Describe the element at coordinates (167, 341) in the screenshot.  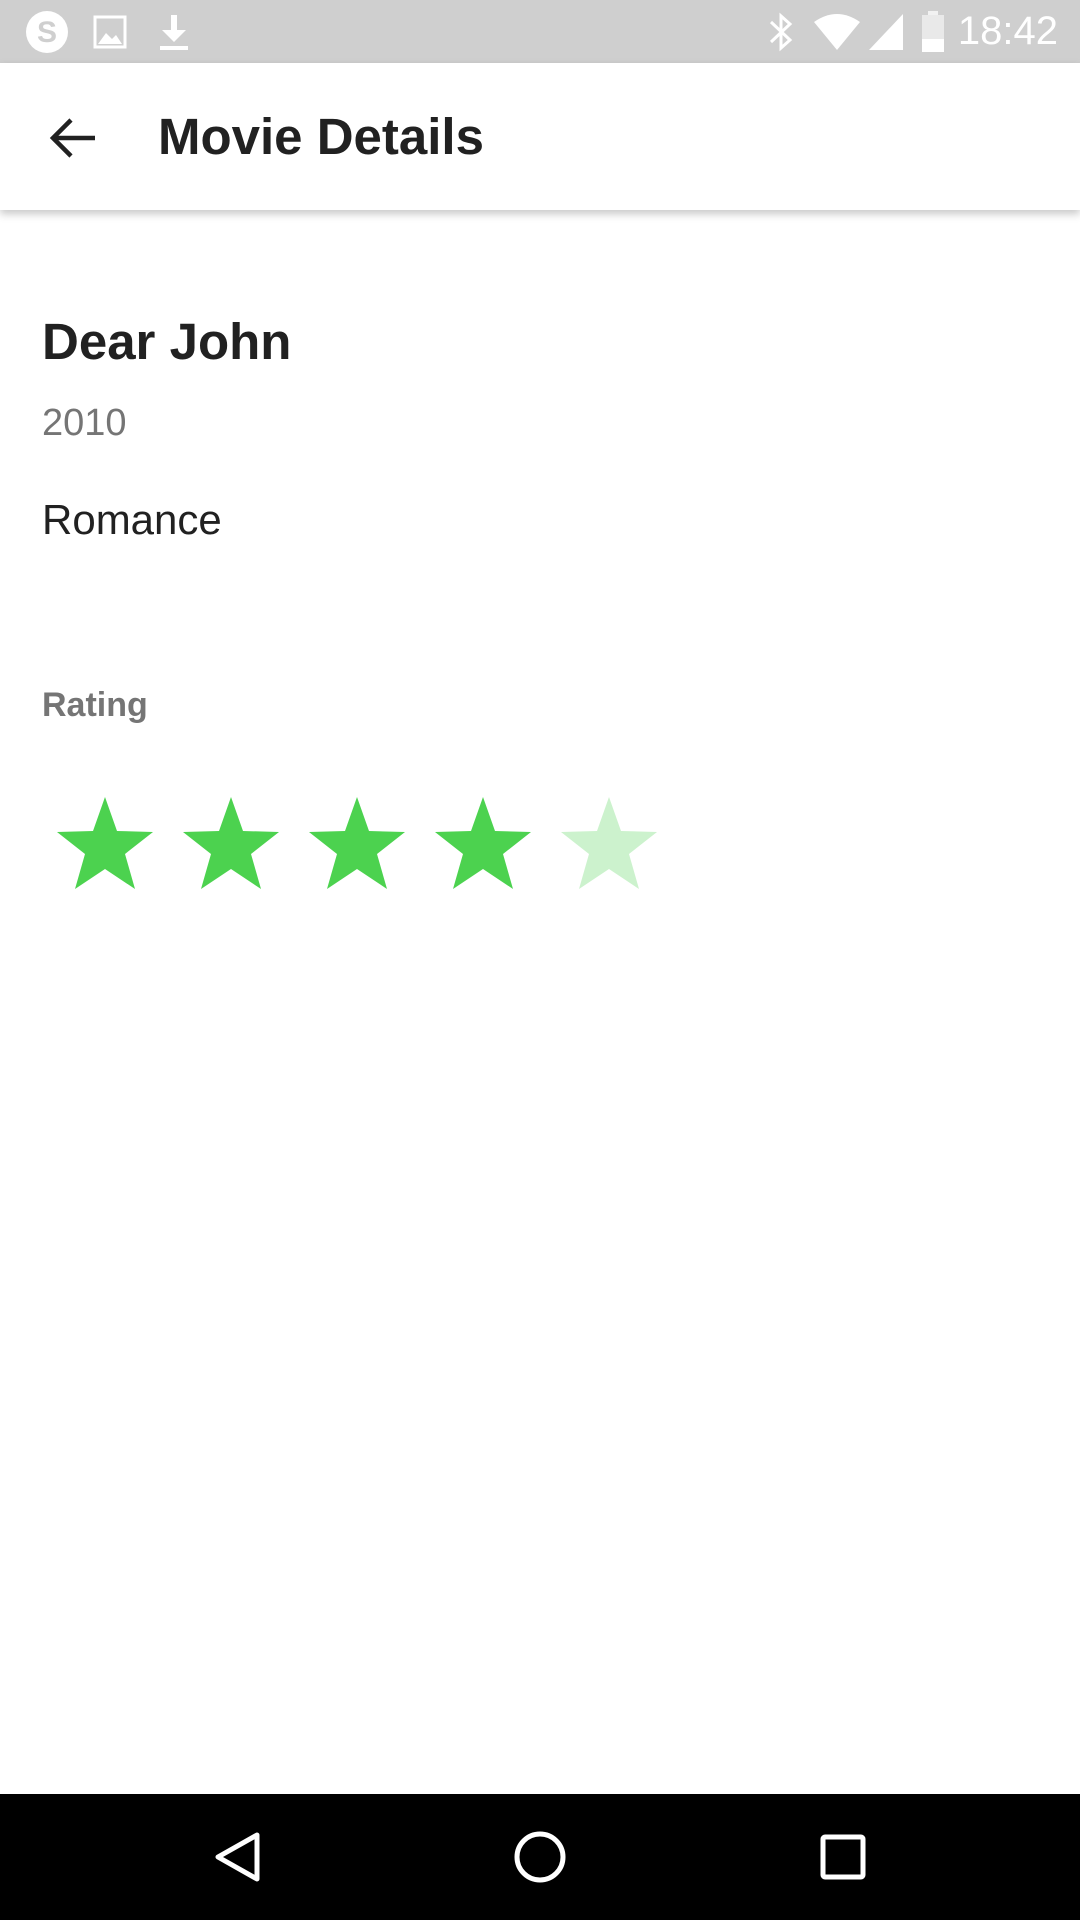
I see `movie-title: Dear John` at that location.